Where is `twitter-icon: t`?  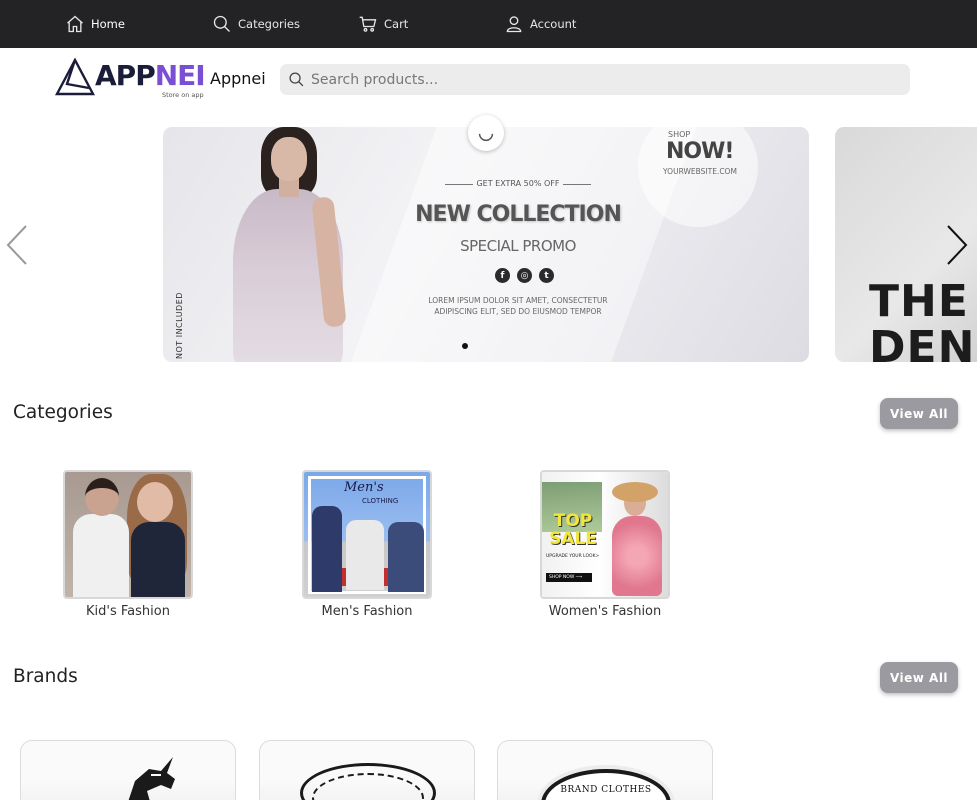
twitter-icon: t is located at coordinates (546, 275).